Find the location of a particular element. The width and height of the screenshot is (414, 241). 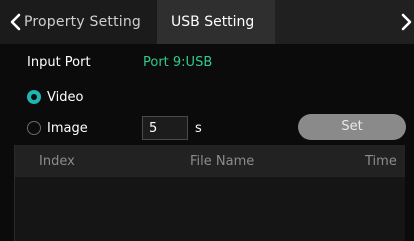

image-interval-unit: s is located at coordinates (198, 128).